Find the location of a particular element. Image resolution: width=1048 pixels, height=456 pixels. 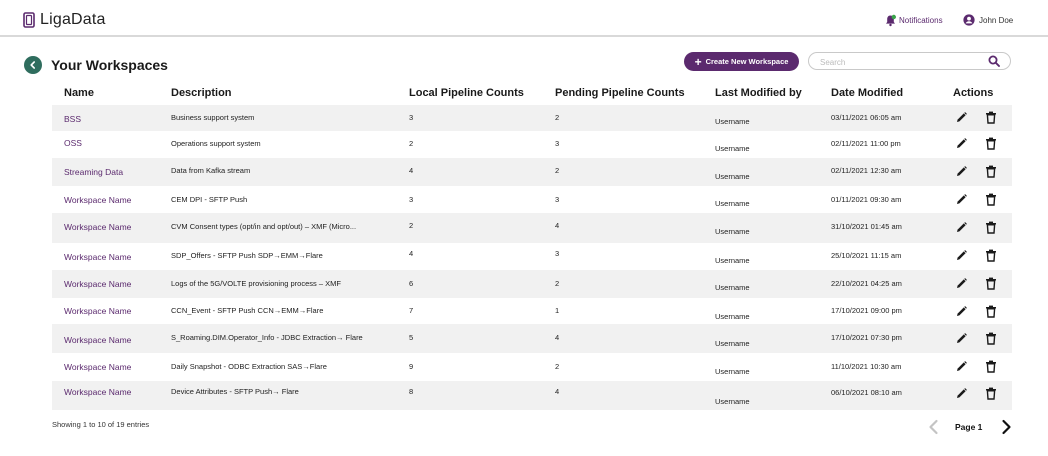

plus-icon: + is located at coordinates (698, 61).